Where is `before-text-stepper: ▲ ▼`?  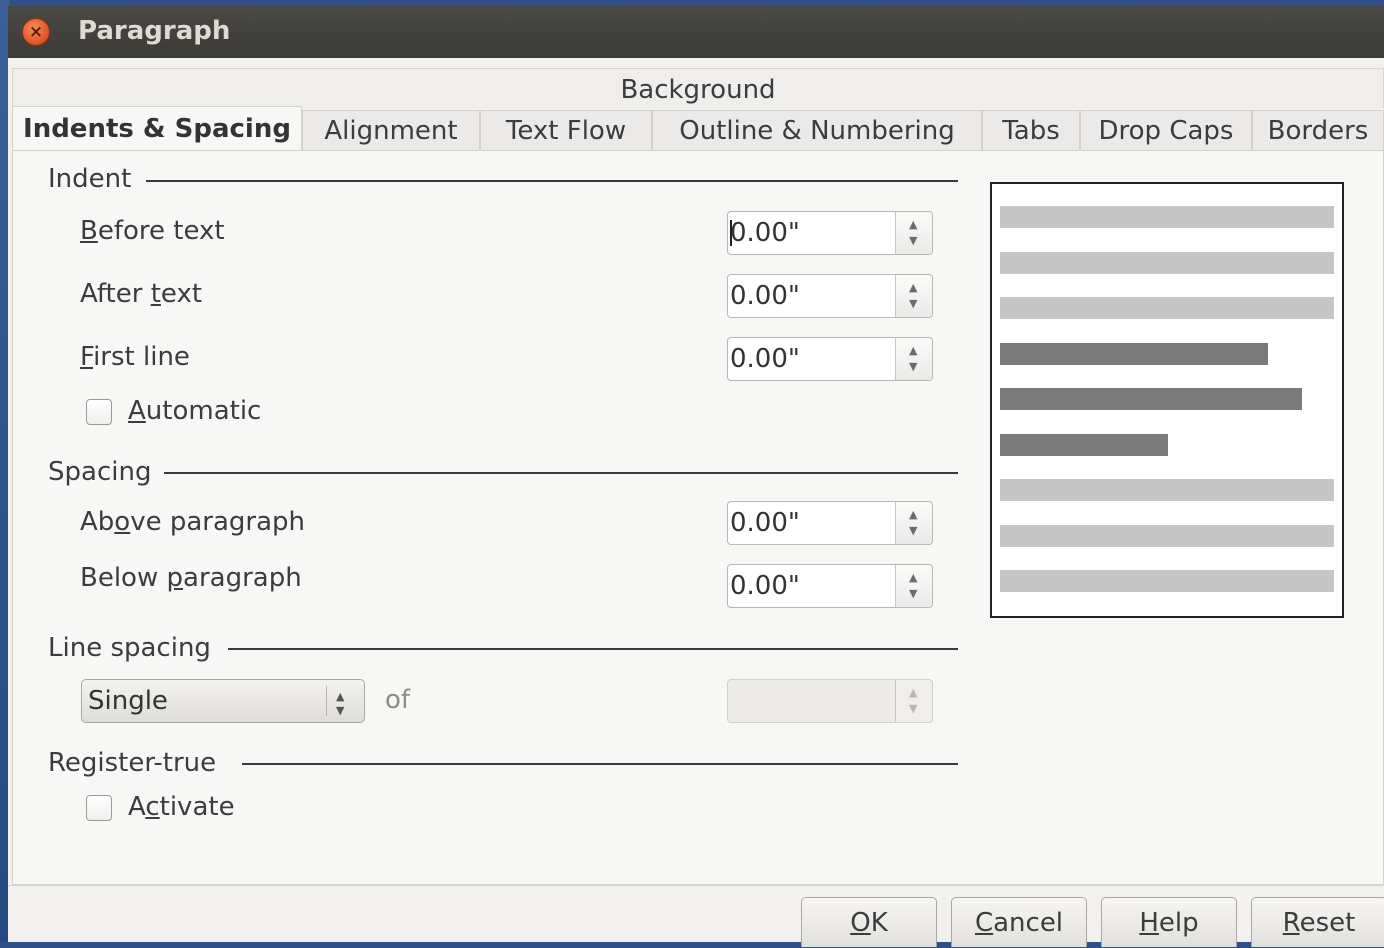 before-text-stepper: ▲ ▼ is located at coordinates (913, 233).